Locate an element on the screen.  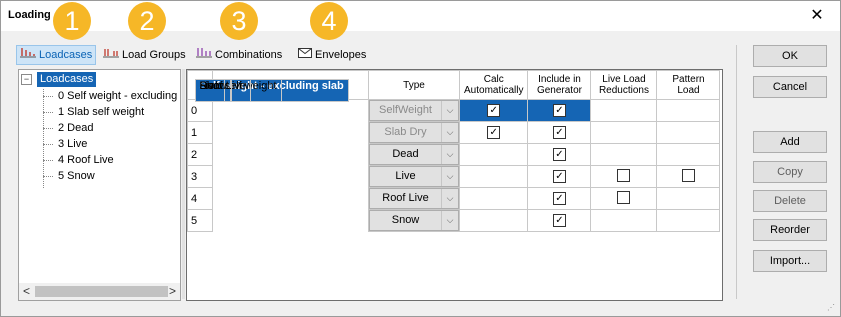
tree-item: 3 Live is located at coordinates (65, 144).